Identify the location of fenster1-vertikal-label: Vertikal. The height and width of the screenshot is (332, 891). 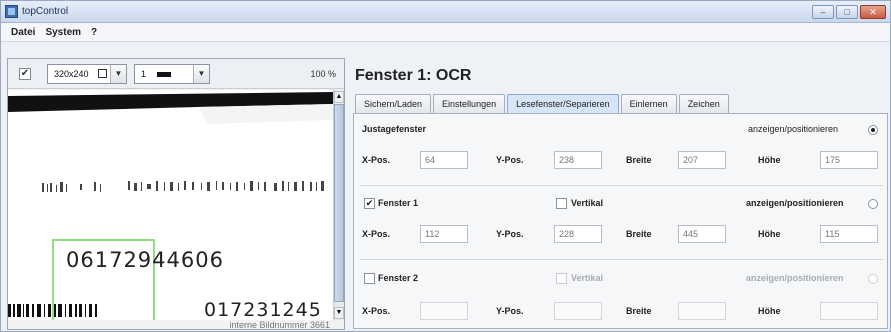
(587, 203).